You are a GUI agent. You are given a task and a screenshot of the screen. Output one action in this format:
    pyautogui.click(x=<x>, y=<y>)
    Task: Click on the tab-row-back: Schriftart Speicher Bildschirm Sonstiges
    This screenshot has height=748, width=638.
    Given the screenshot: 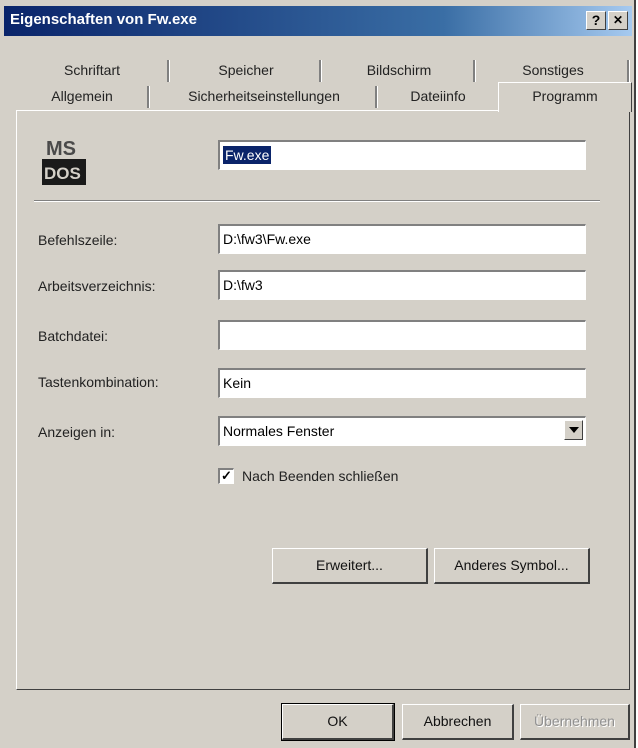 What is the action you would take?
    pyautogui.click(x=322, y=70)
    